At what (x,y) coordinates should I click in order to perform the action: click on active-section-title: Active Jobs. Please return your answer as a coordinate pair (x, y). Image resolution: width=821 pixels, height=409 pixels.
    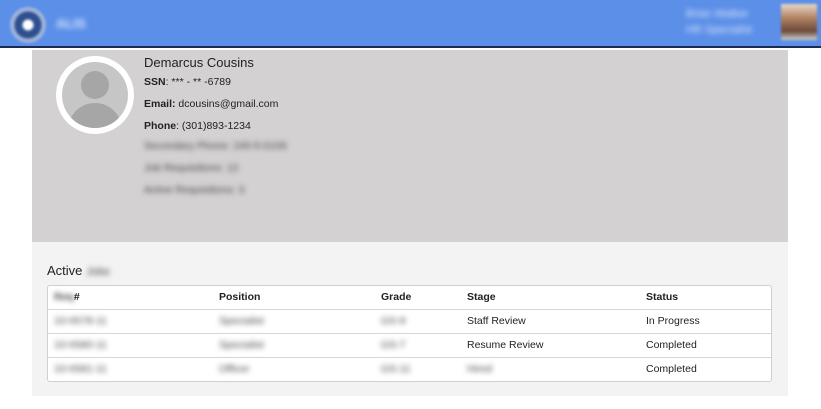
    Looking at the image, I should click on (78, 270).